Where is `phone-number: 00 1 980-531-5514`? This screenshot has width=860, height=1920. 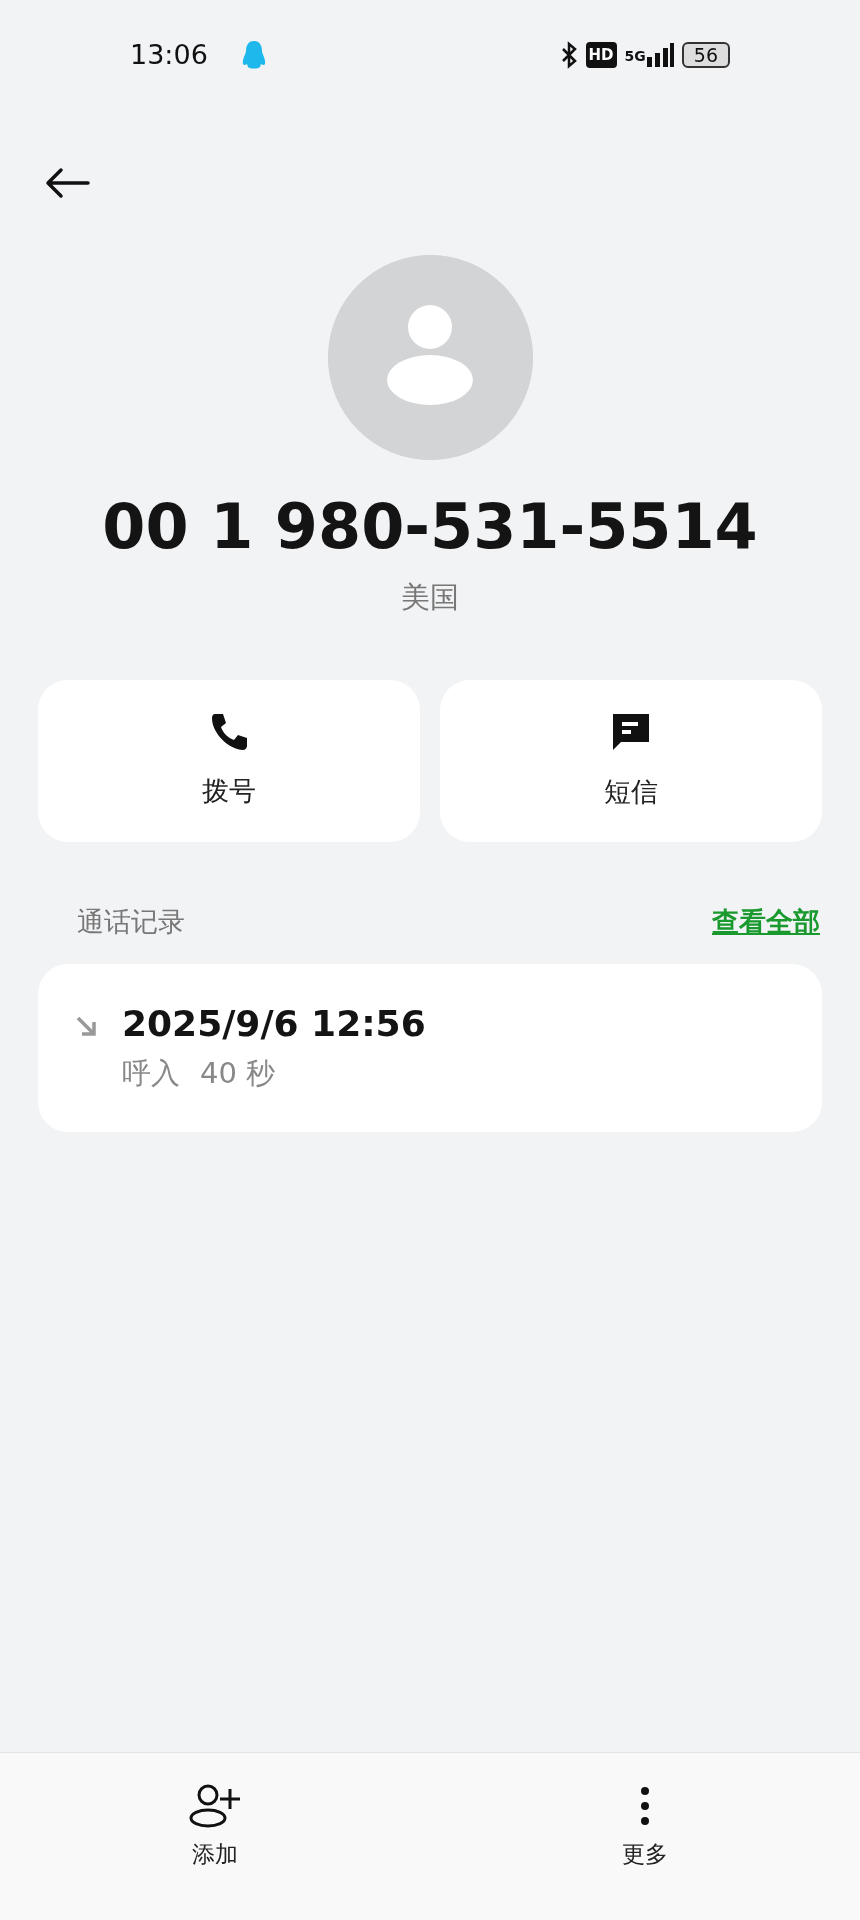 phone-number: 00 1 980-531-5514 is located at coordinates (430, 527).